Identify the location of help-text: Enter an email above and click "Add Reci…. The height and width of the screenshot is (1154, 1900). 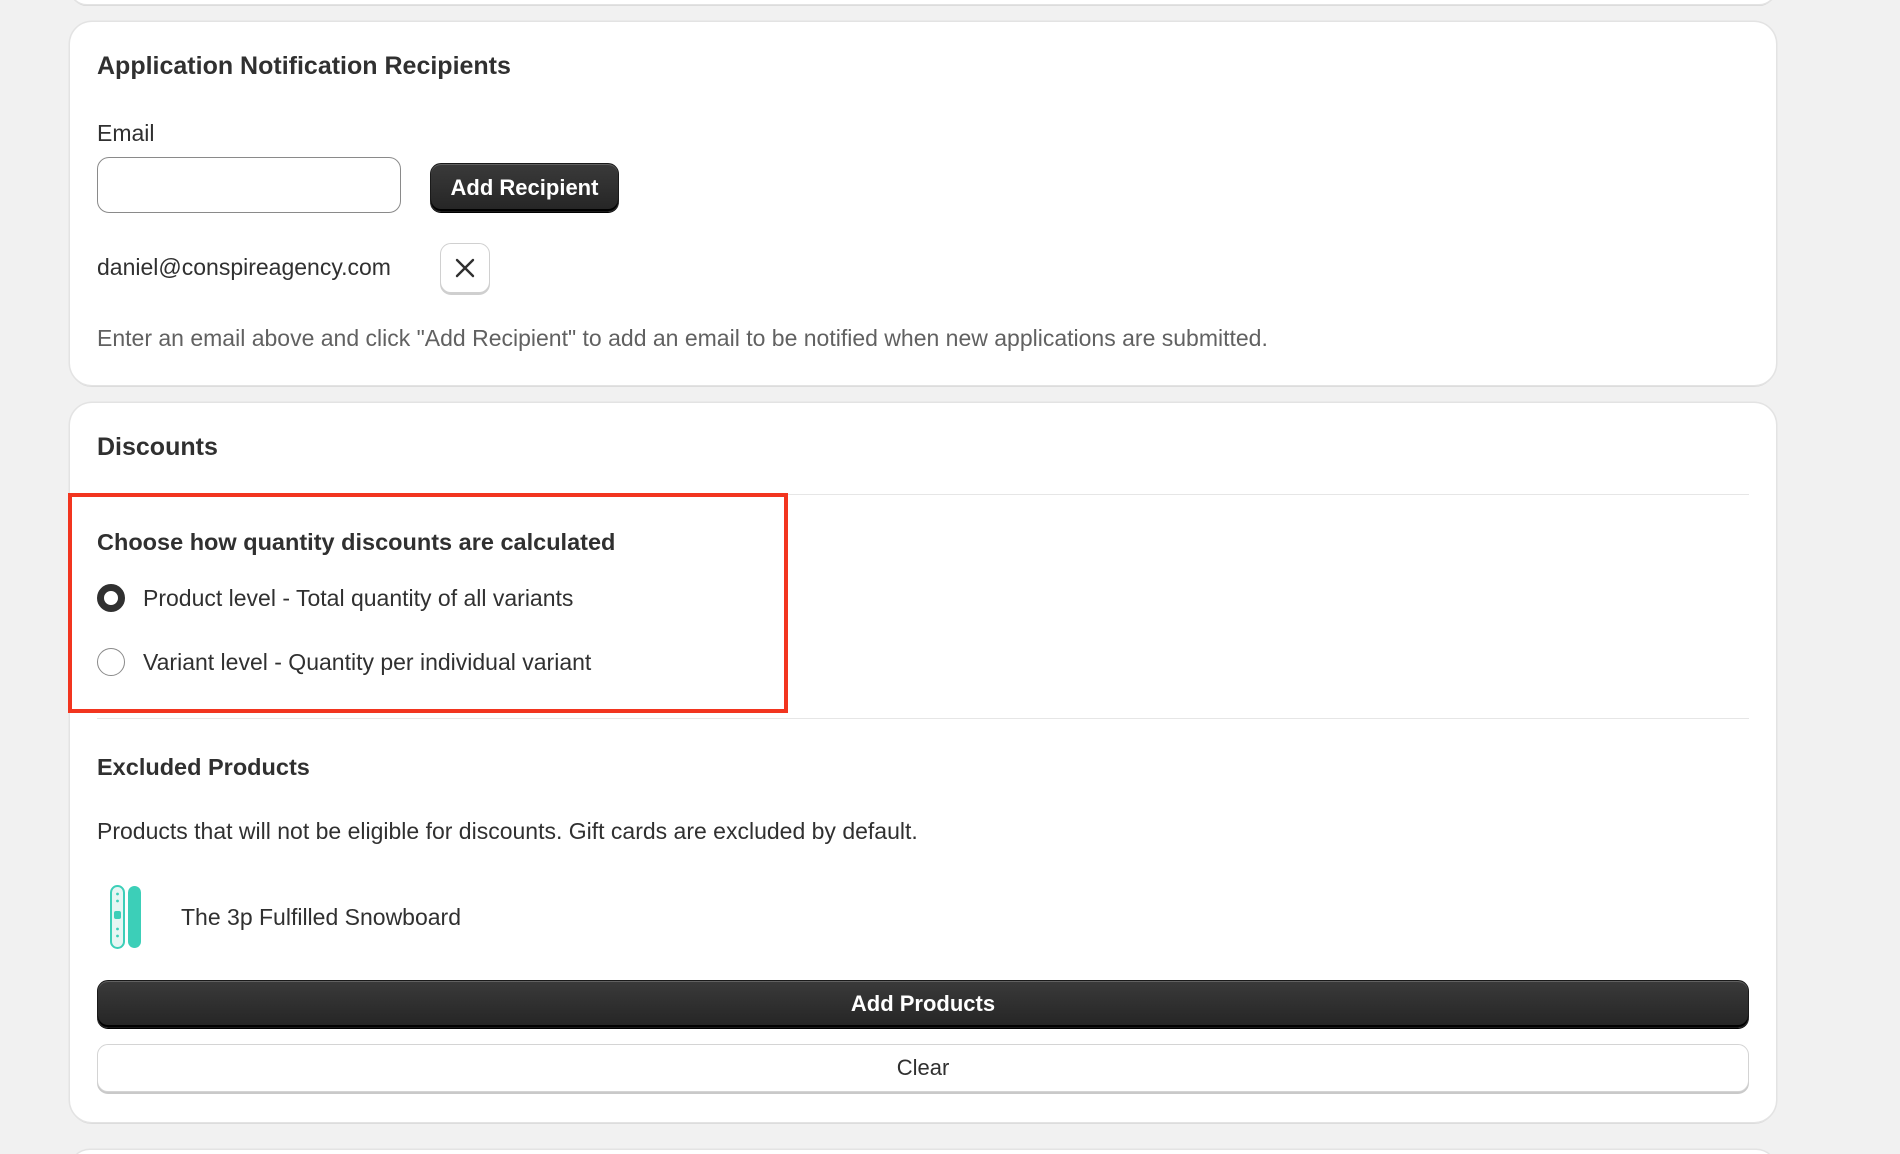
(682, 338).